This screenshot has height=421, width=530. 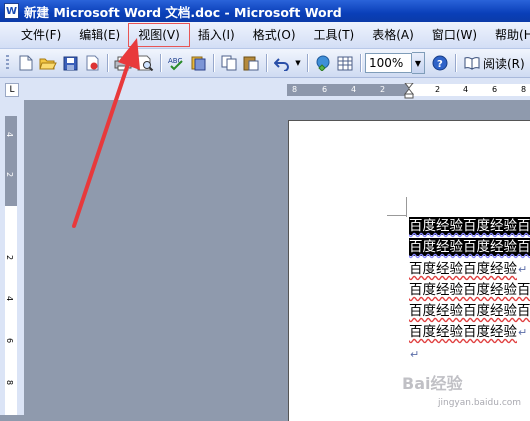 What do you see at coordinates (99, 35) in the screenshot?
I see `menu-edit: 编辑(E)` at bounding box center [99, 35].